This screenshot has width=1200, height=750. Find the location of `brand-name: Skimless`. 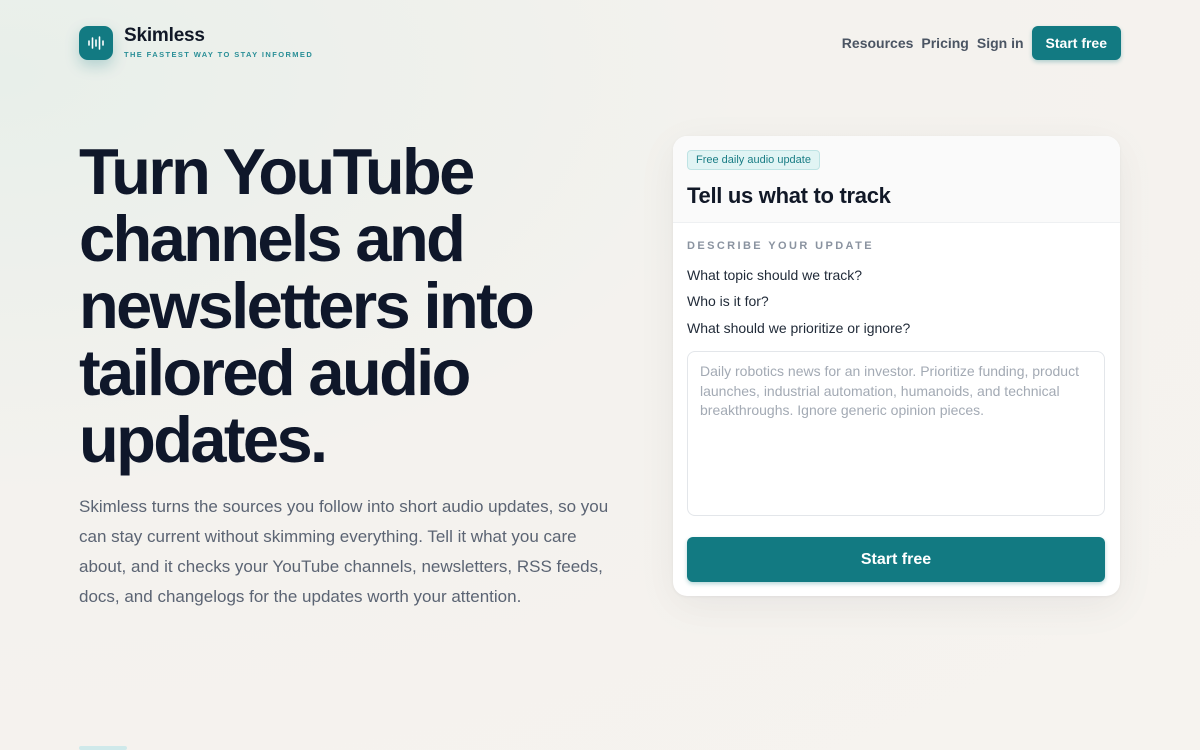

brand-name: Skimless is located at coordinates (164, 36).